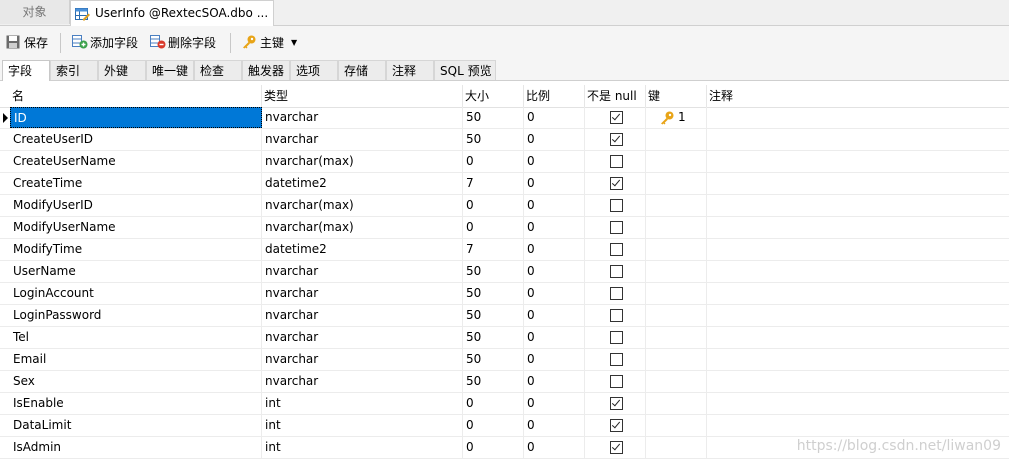 The image size is (1009, 460). What do you see at coordinates (74, 70) in the screenshot?
I see `tab-indexes: 索引` at bounding box center [74, 70].